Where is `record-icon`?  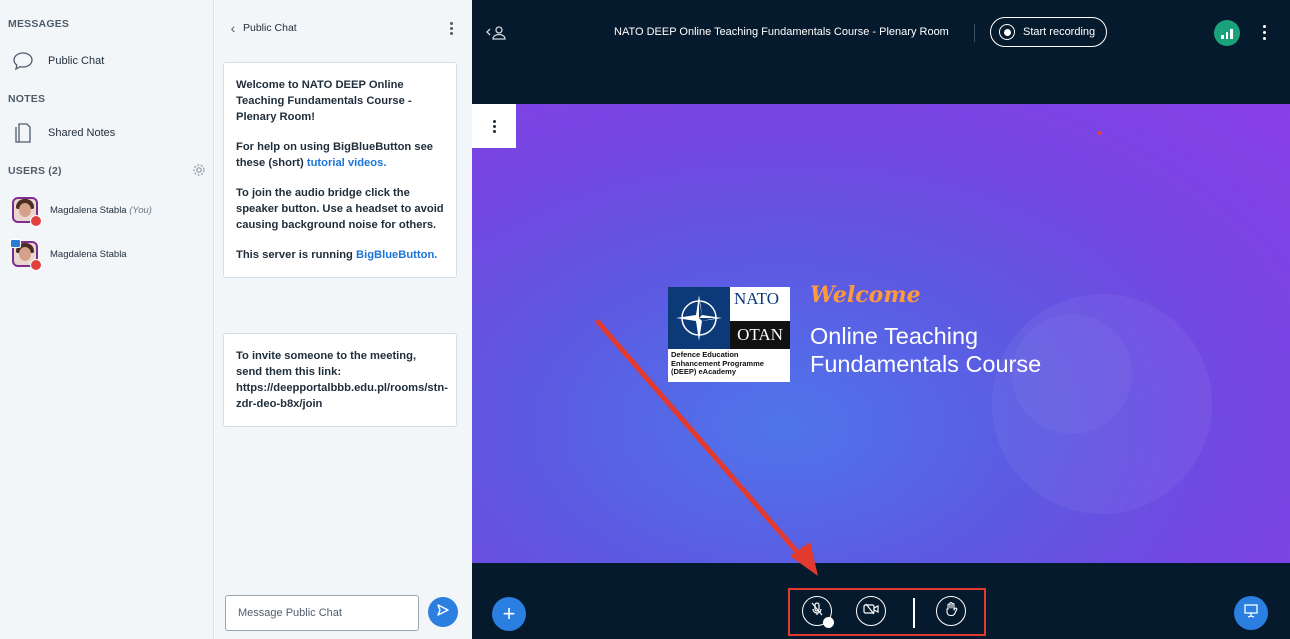
record-icon is located at coordinates (1007, 32).